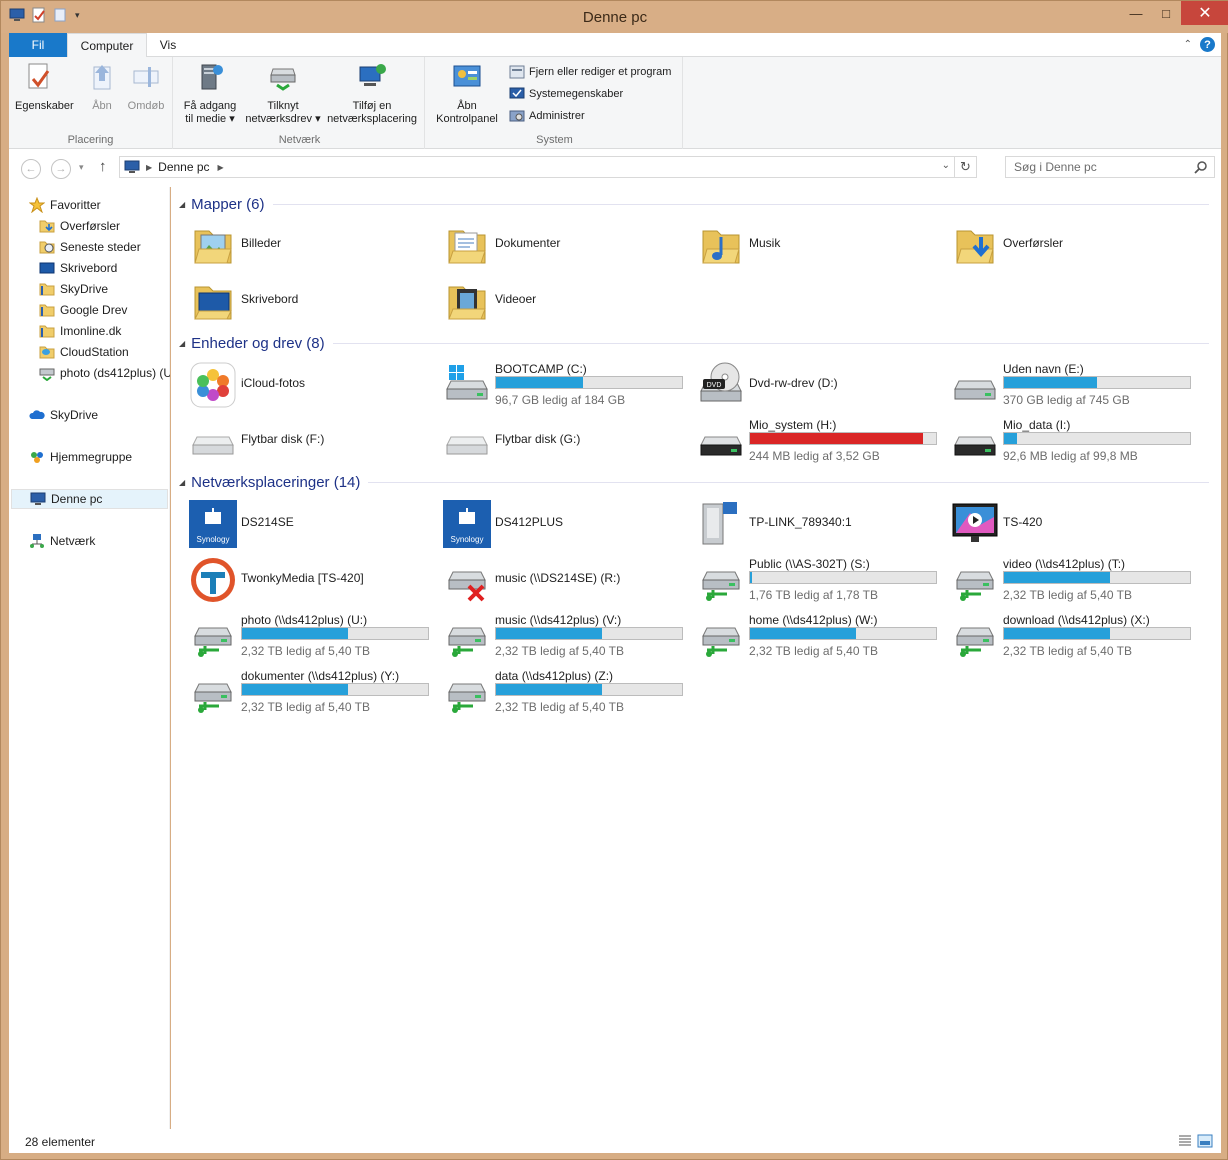 The height and width of the screenshot is (1160, 1228). What do you see at coordinates (1136, 13) in the screenshot?
I see `minimize-button: —` at bounding box center [1136, 13].